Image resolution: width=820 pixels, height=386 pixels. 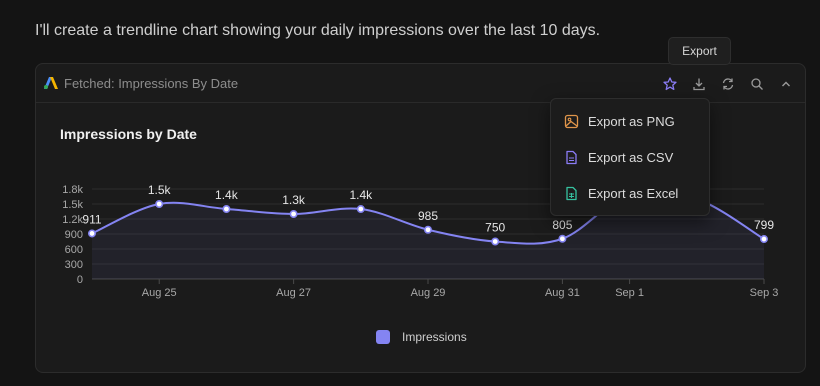 I want to click on y-tick-label: 1.2k, so click(x=72, y=220).